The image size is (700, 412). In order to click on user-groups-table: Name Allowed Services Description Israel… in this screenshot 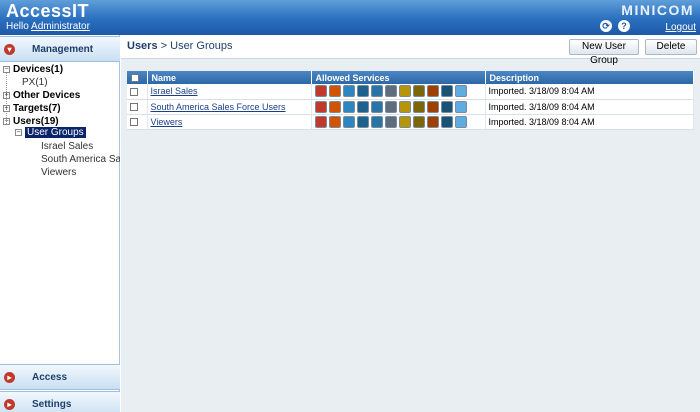, I will do `click(410, 100)`.